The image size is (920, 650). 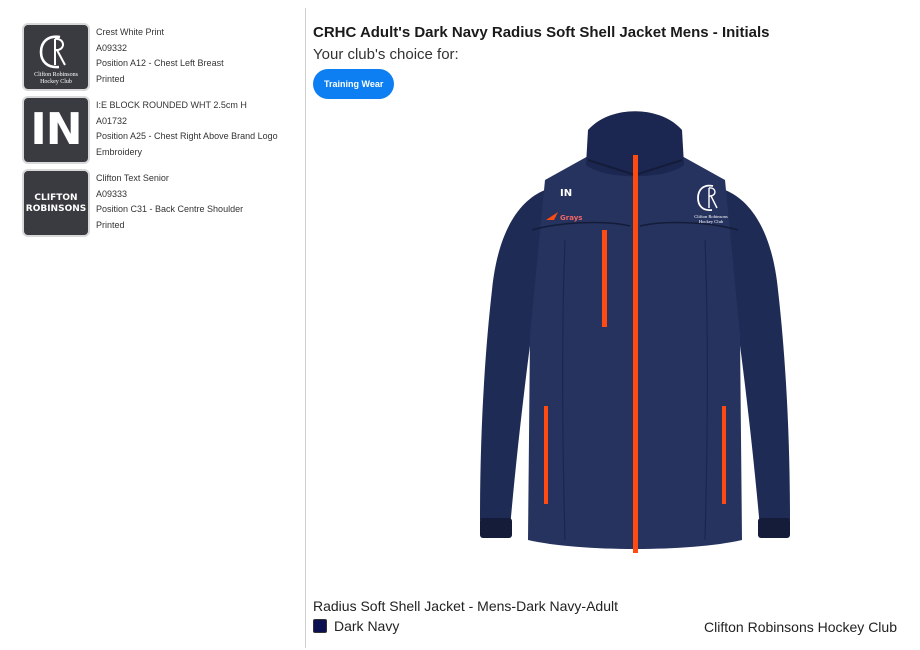 What do you see at coordinates (571, 218) in the screenshot?
I see `jacket-brand: Grays` at bounding box center [571, 218].